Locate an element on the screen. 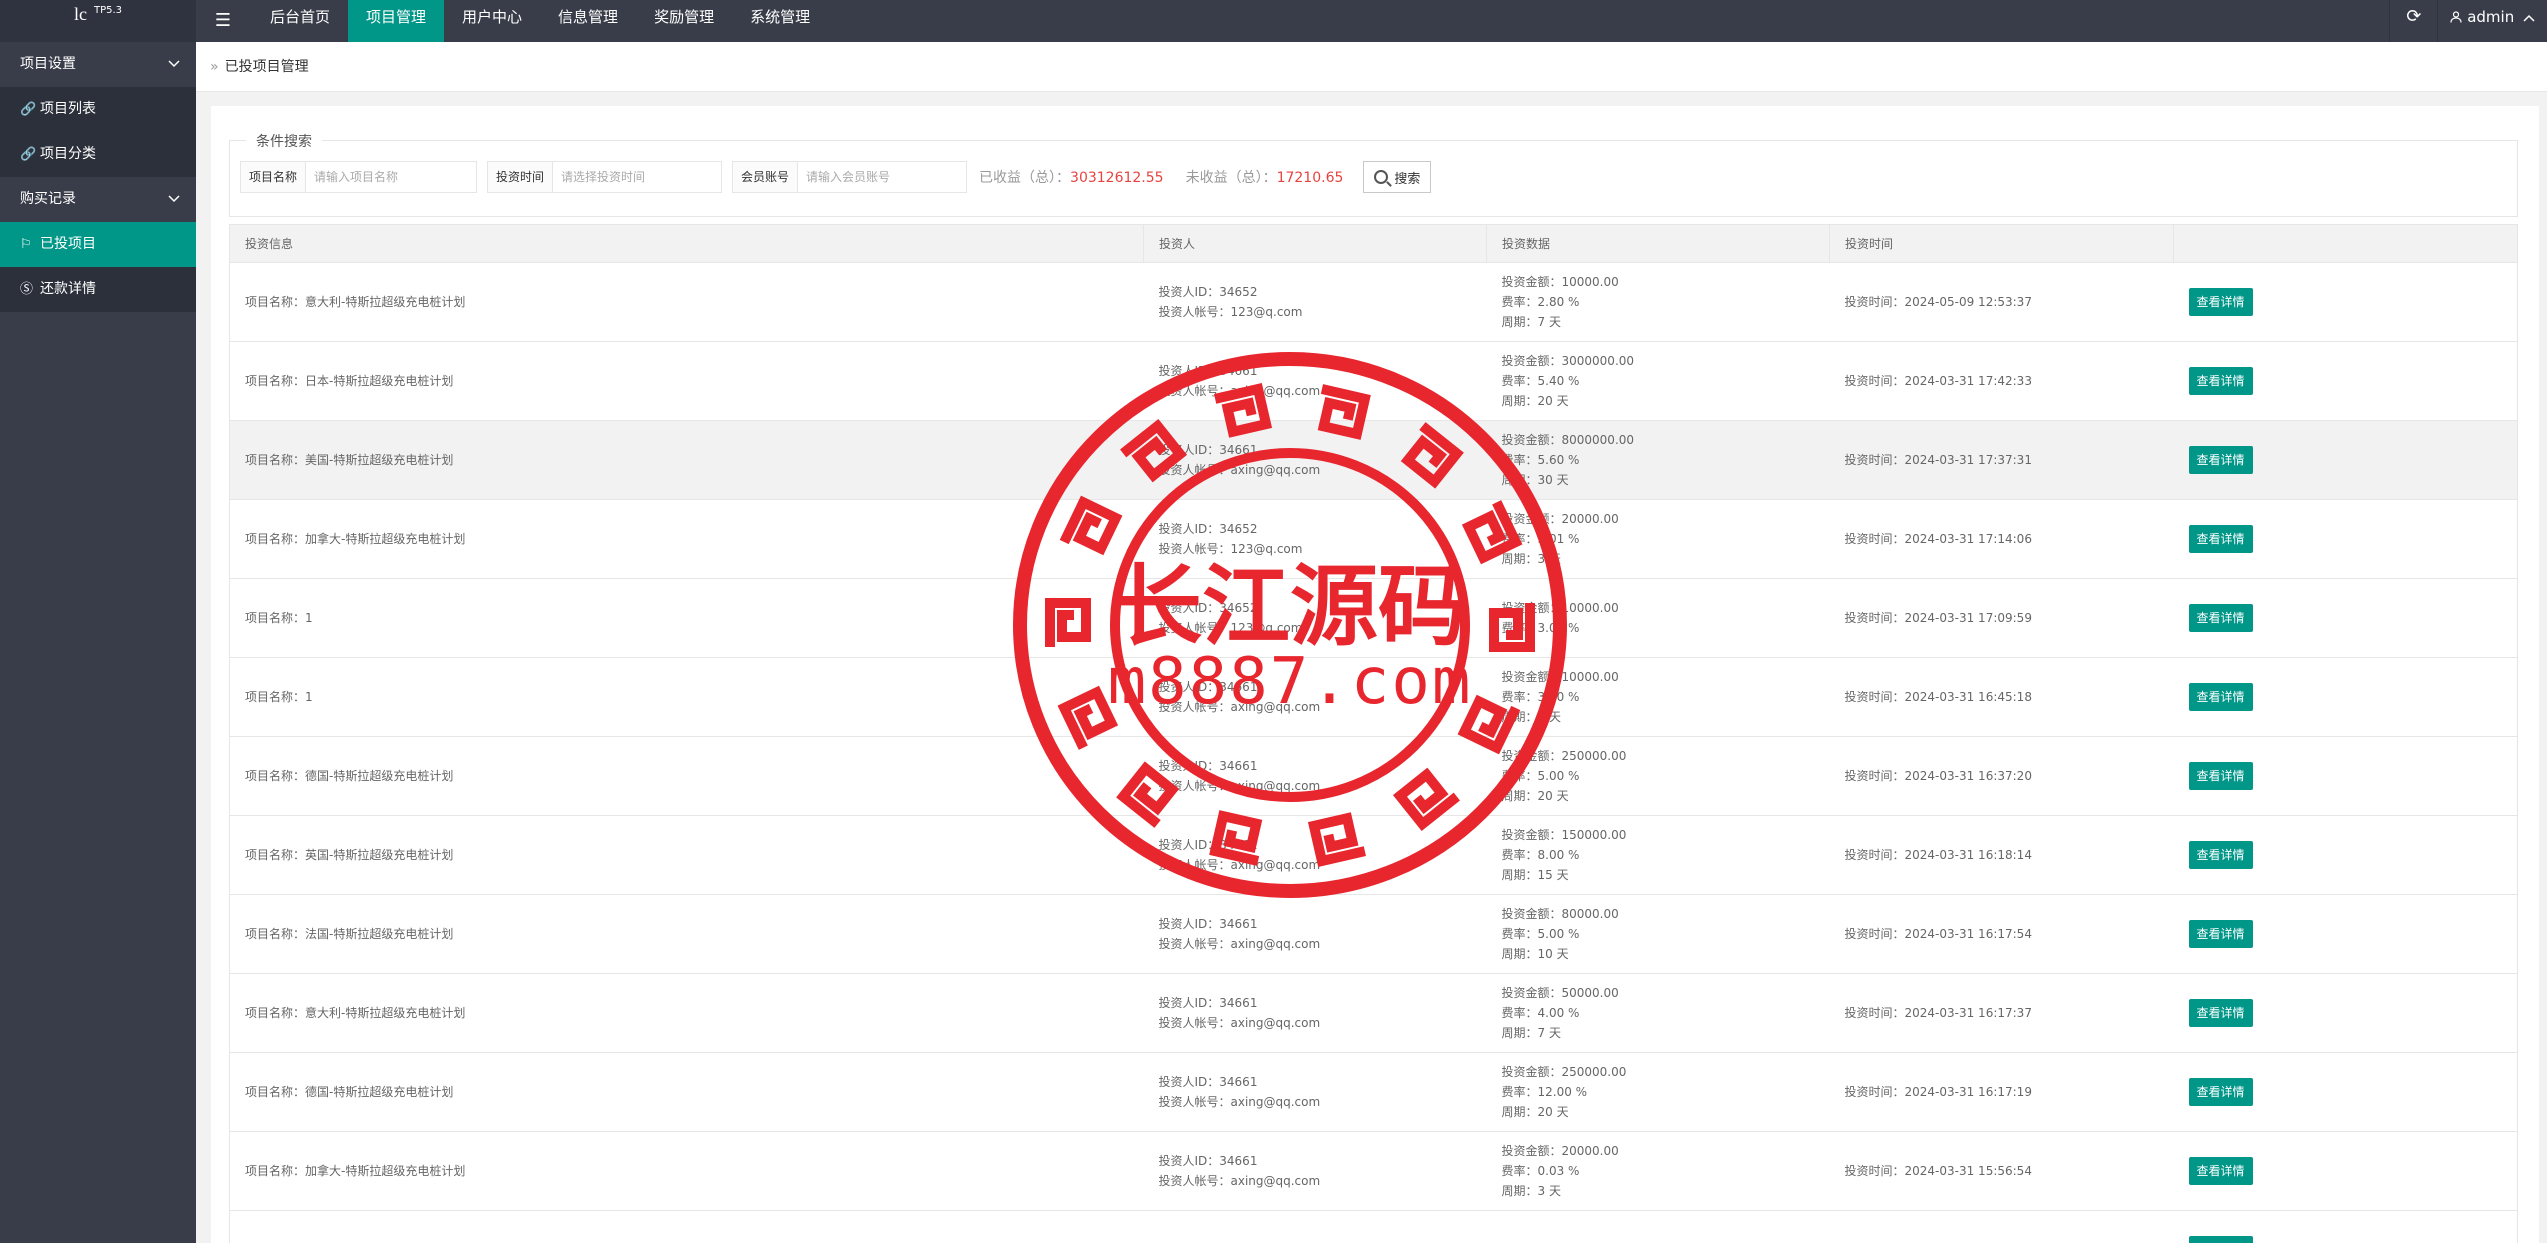 The image size is (2547, 1243). sidebar-item-project-category: 🔗 项目分类 is located at coordinates (98, 154).